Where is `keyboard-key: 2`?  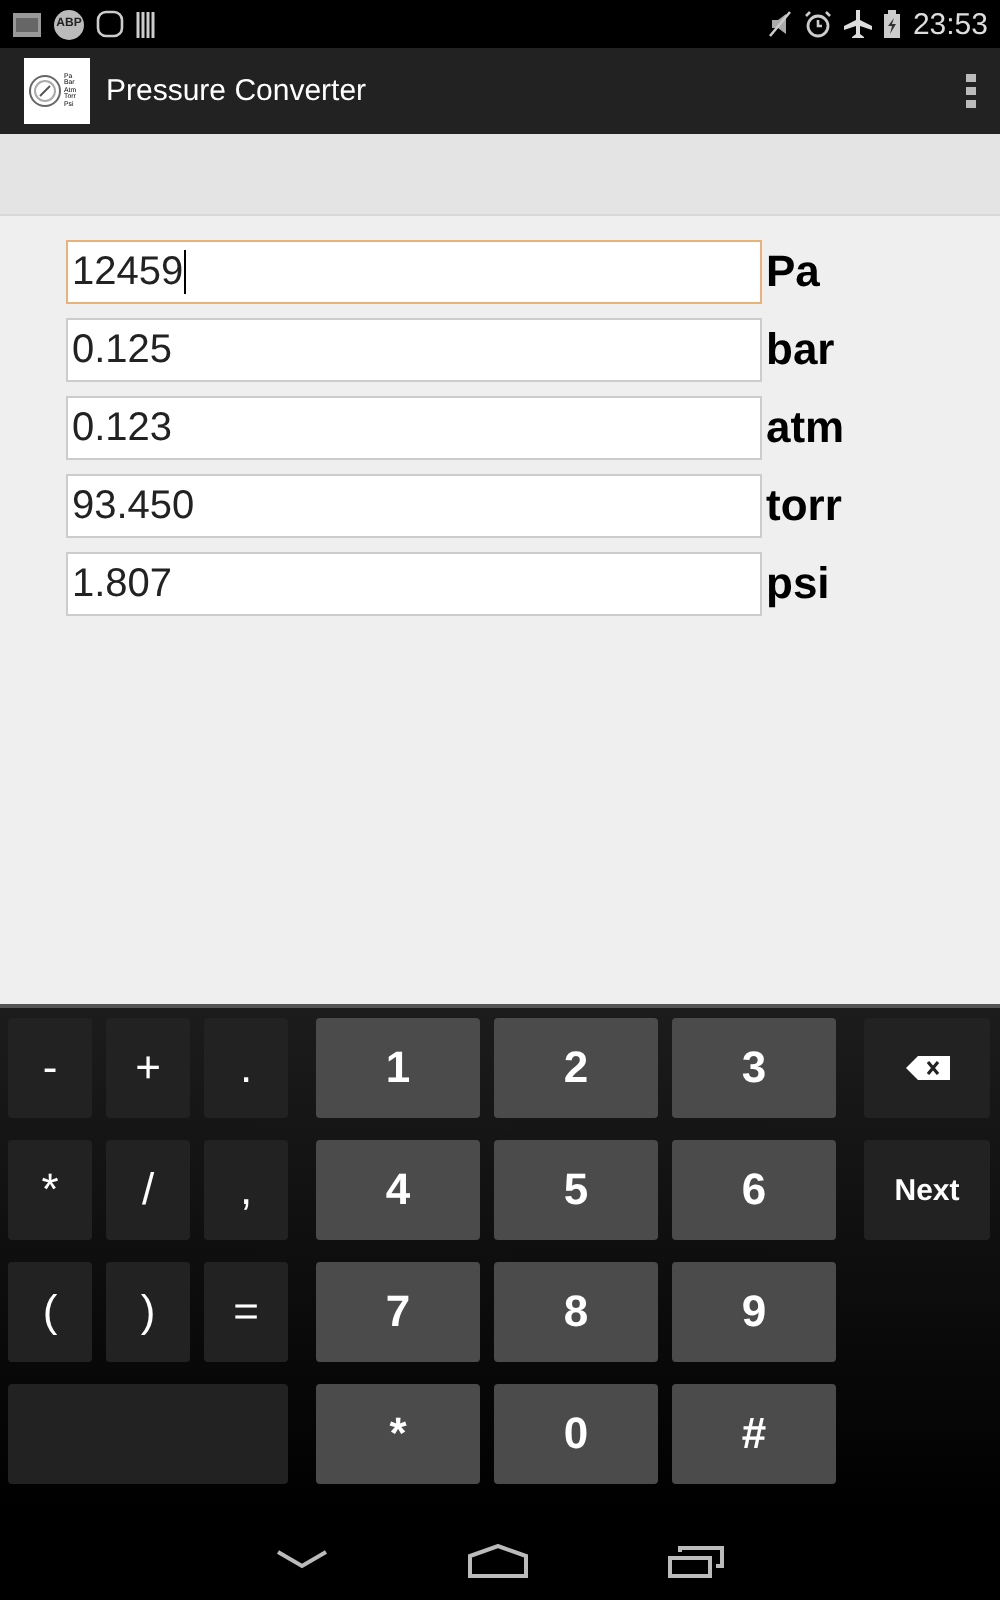 keyboard-key: 2 is located at coordinates (576, 1068).